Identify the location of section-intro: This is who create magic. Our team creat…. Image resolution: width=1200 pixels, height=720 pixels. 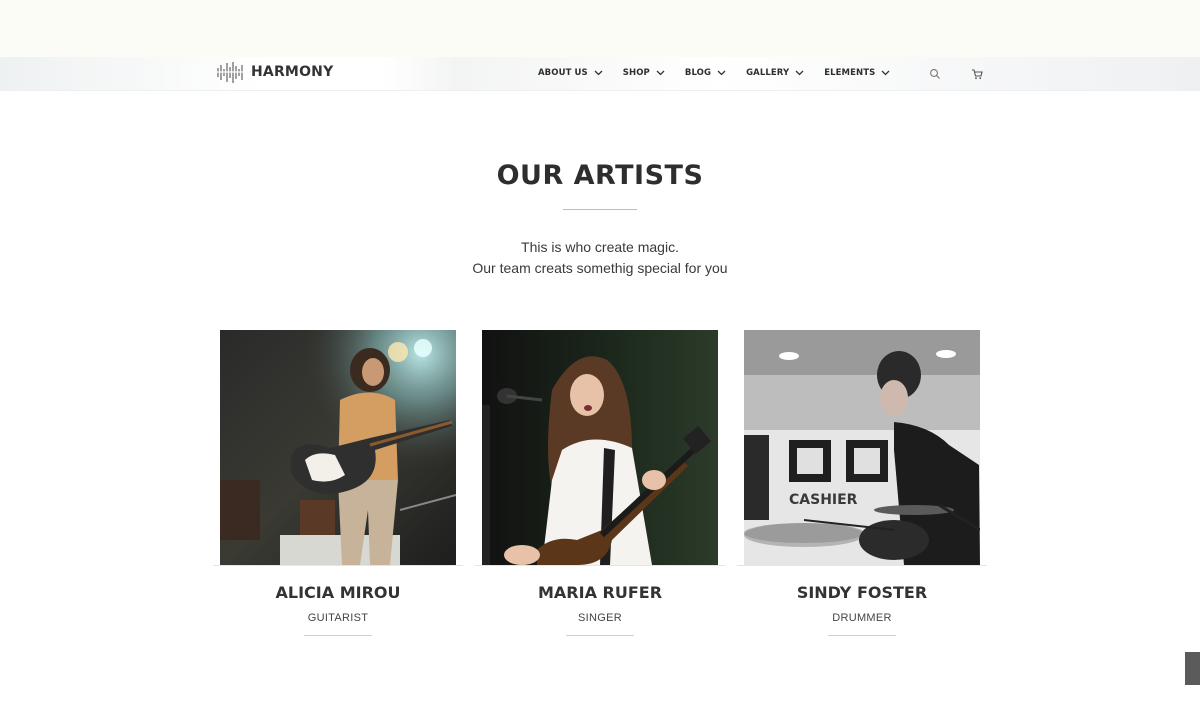
(600, 258).